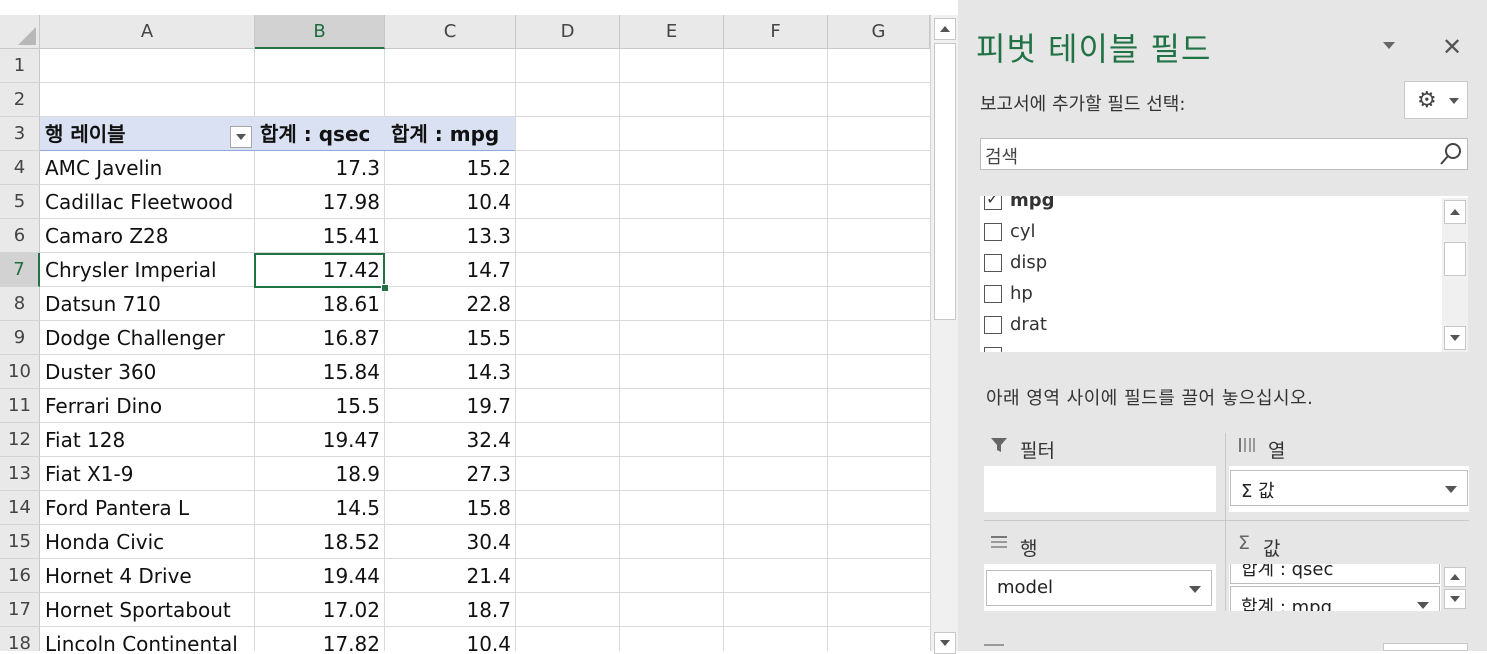 The width and height of the screenshot is (1487, 654). I want to click on vertical-scrollbar, so click(944, 334).